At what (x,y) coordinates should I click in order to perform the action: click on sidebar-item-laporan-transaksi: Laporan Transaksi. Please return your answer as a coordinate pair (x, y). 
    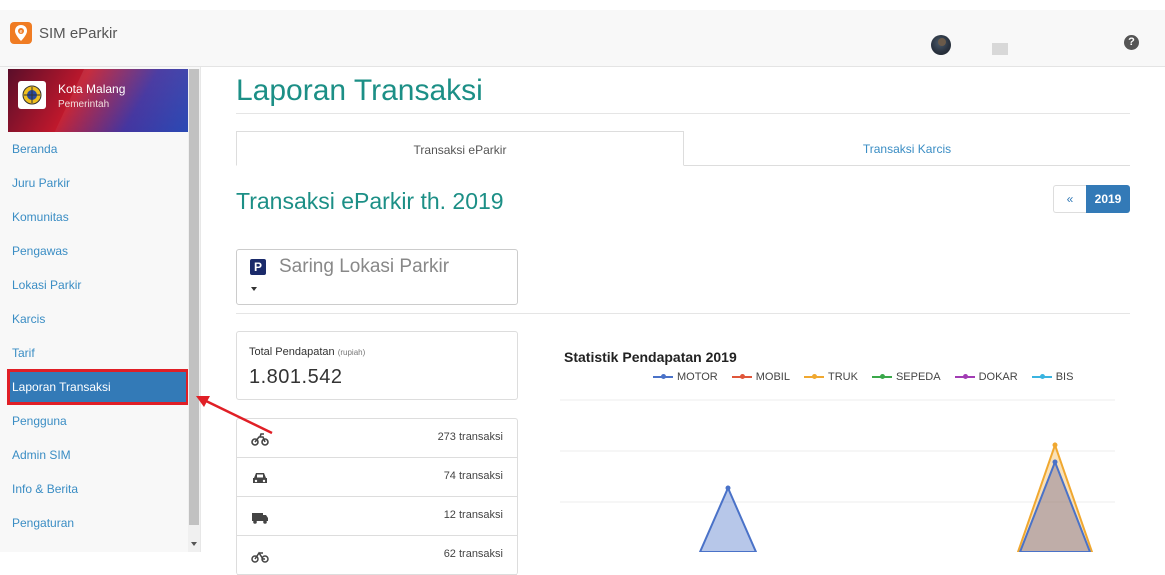
    Looking at the image, I should click on (98, 387).